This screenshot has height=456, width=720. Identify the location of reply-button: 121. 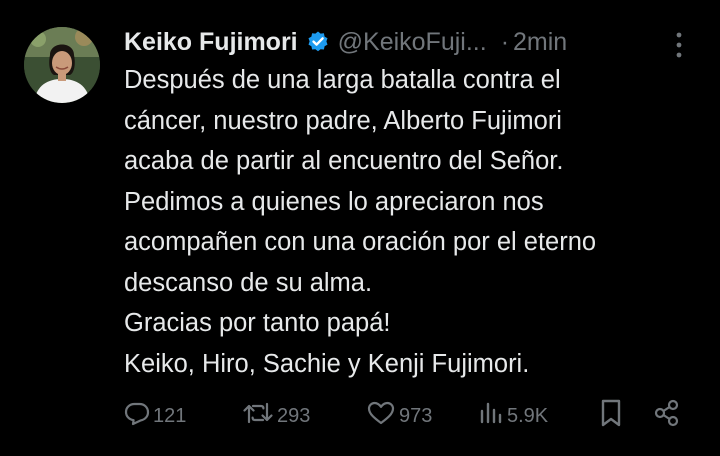
(155, 416).